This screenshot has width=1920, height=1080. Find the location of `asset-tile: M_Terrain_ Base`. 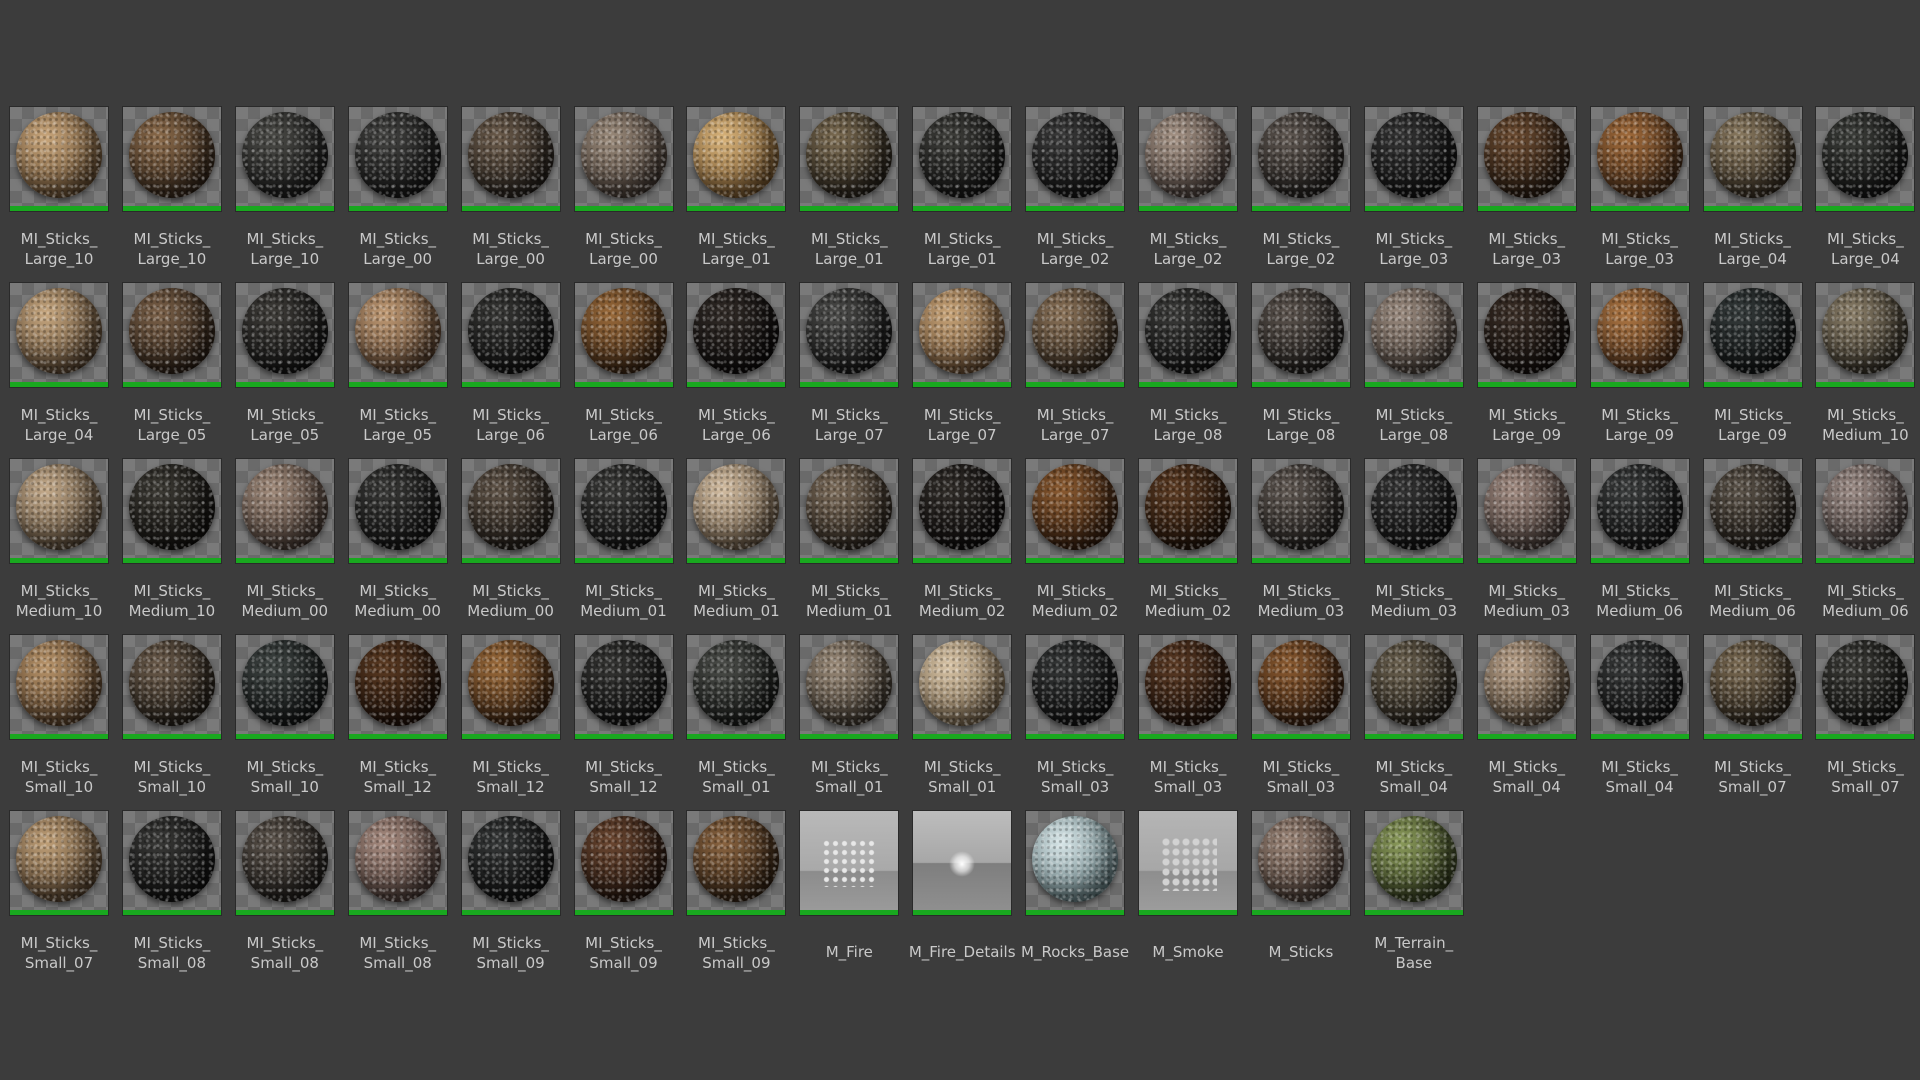

asset-tile: M_Terrain_ Base is located at coordinates (1414, 892).